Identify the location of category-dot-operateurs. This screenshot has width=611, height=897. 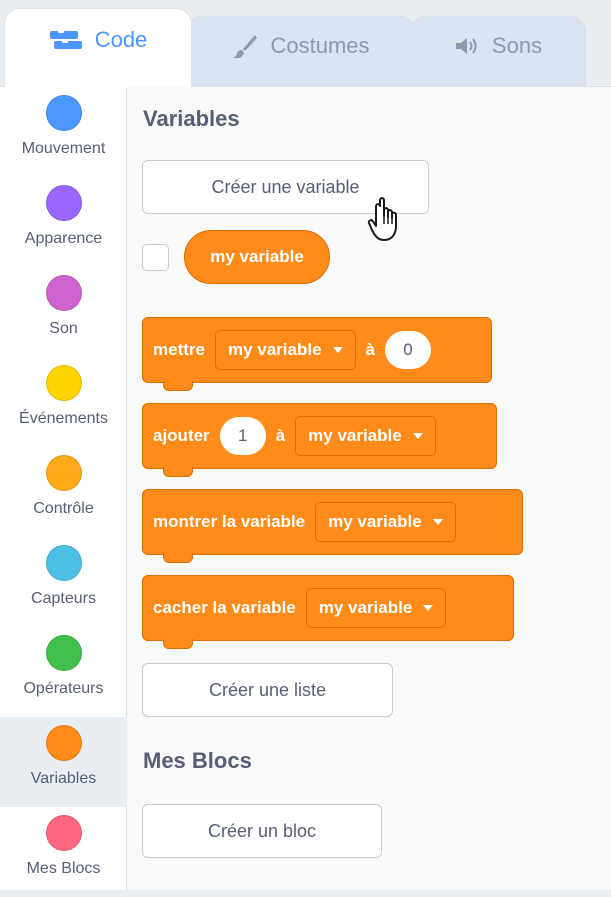
(63, 653).